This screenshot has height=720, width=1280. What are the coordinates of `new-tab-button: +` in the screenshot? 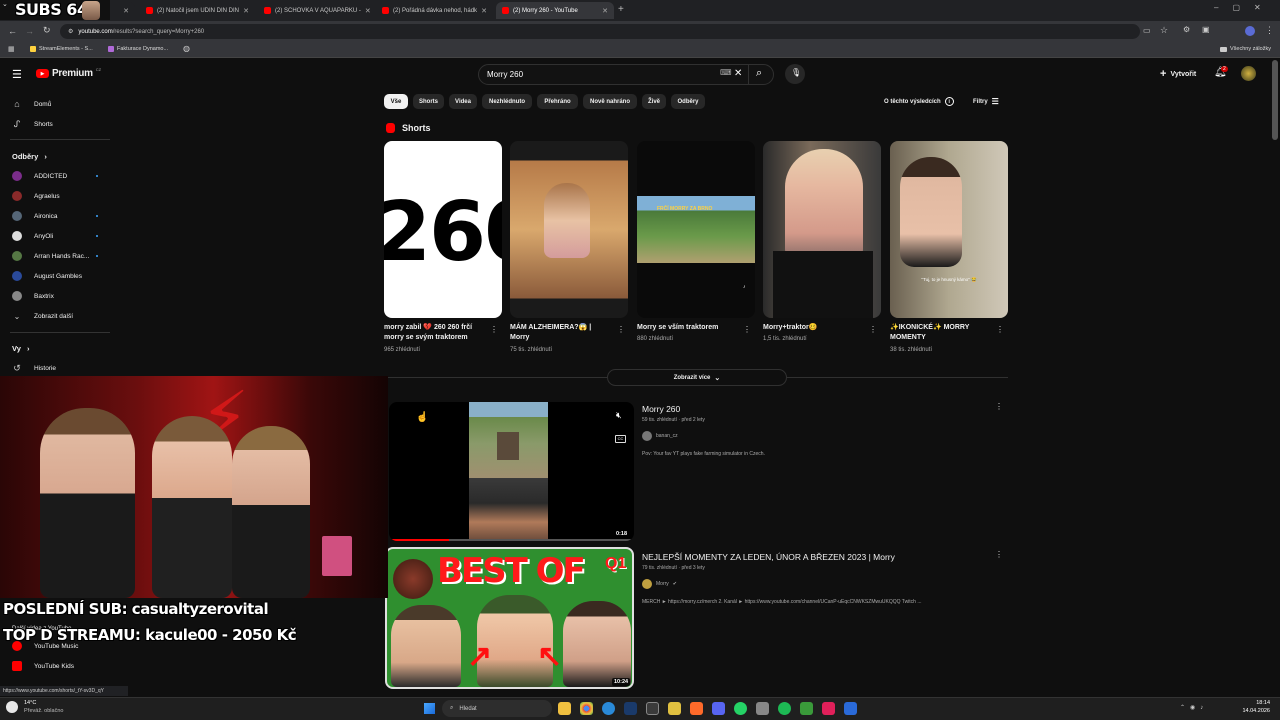 It's located at (621, 9).